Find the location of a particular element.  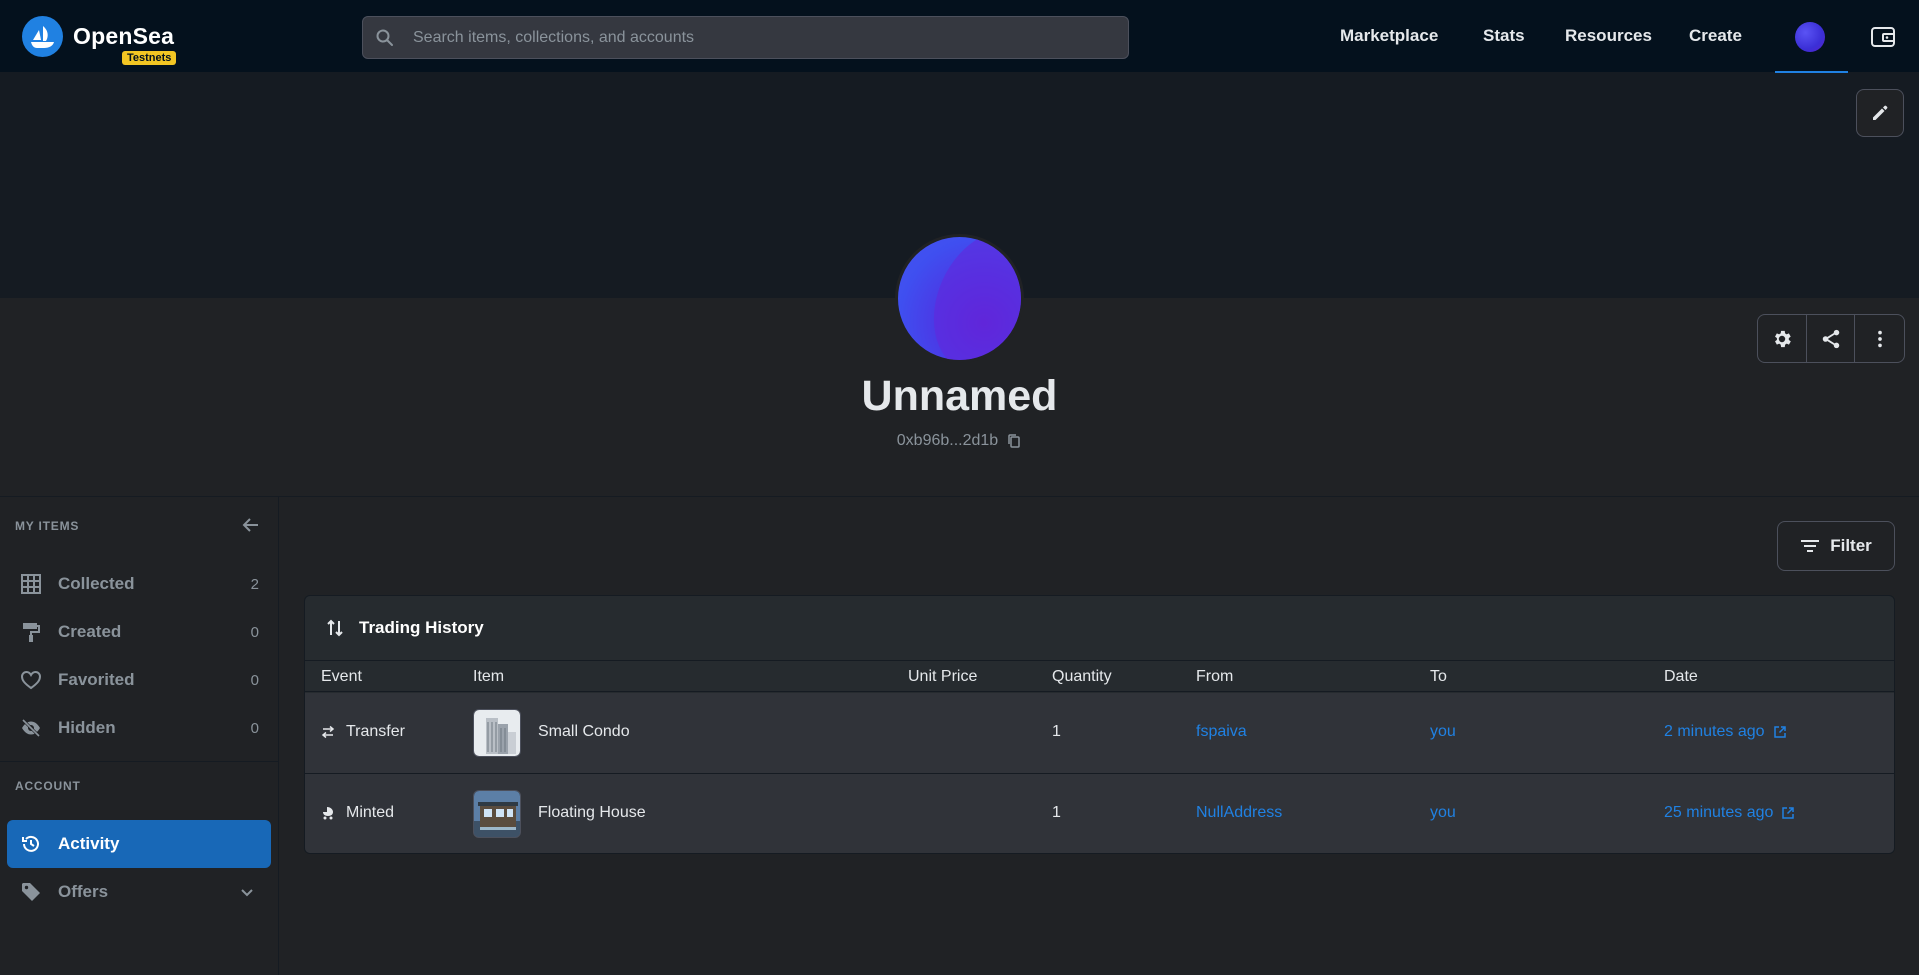

filter-label: Filter is located at coordinates (1851, 545).